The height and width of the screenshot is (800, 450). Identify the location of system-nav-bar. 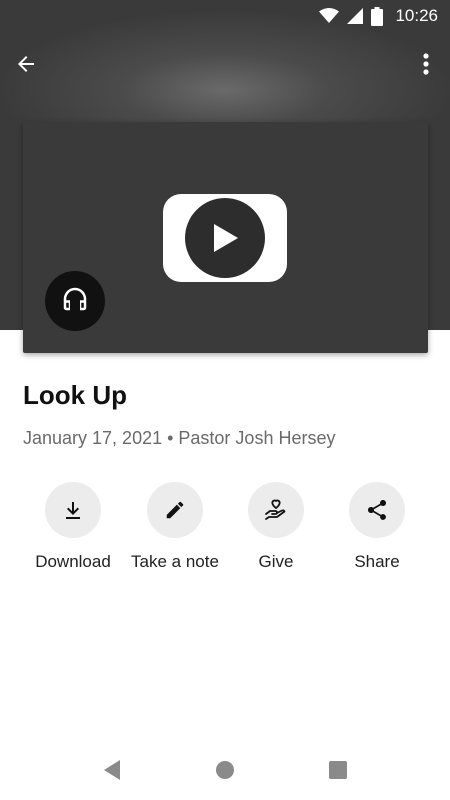
(225, 770).